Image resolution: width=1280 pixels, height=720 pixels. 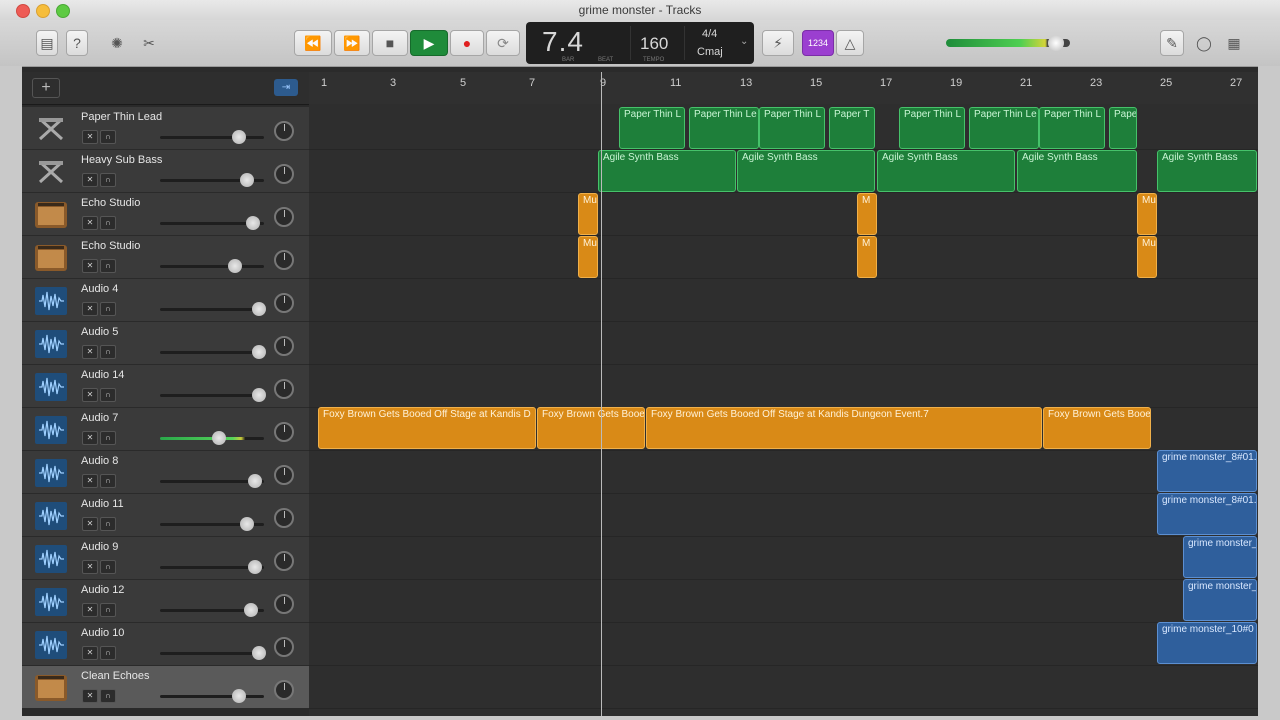 What do you see at coordinates (1204, 43) in the screenshot?
I see `loop-browser-icon: ◯` at bounding box center [1204, 43].